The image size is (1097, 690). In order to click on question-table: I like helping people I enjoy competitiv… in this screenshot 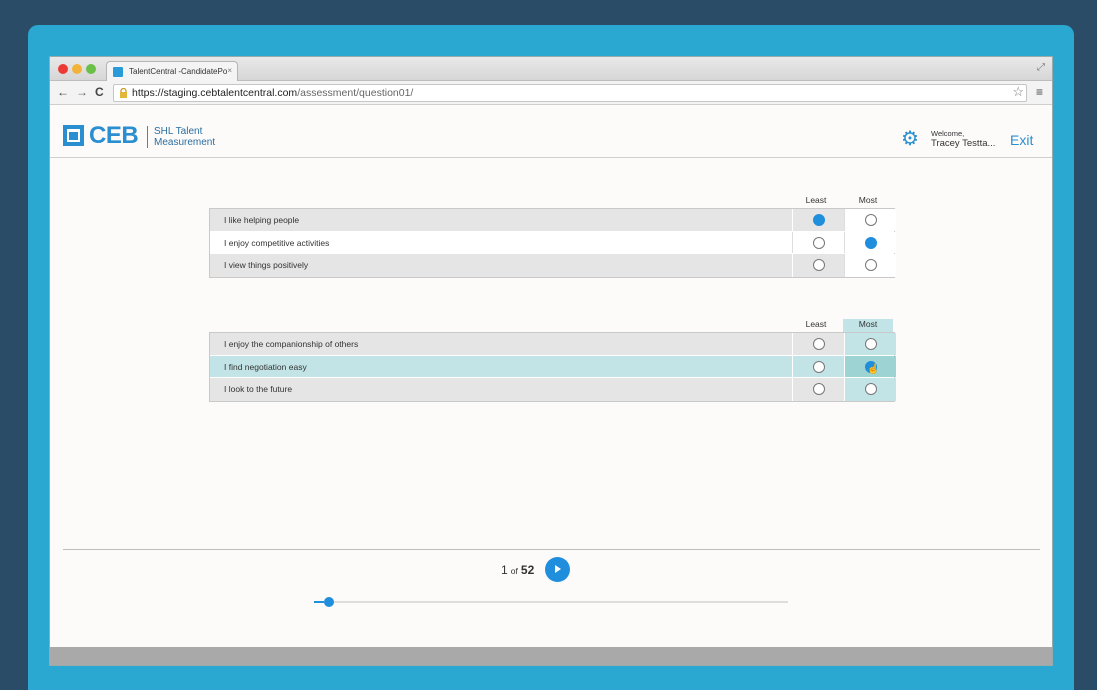, I will do `click(552, 243)`.